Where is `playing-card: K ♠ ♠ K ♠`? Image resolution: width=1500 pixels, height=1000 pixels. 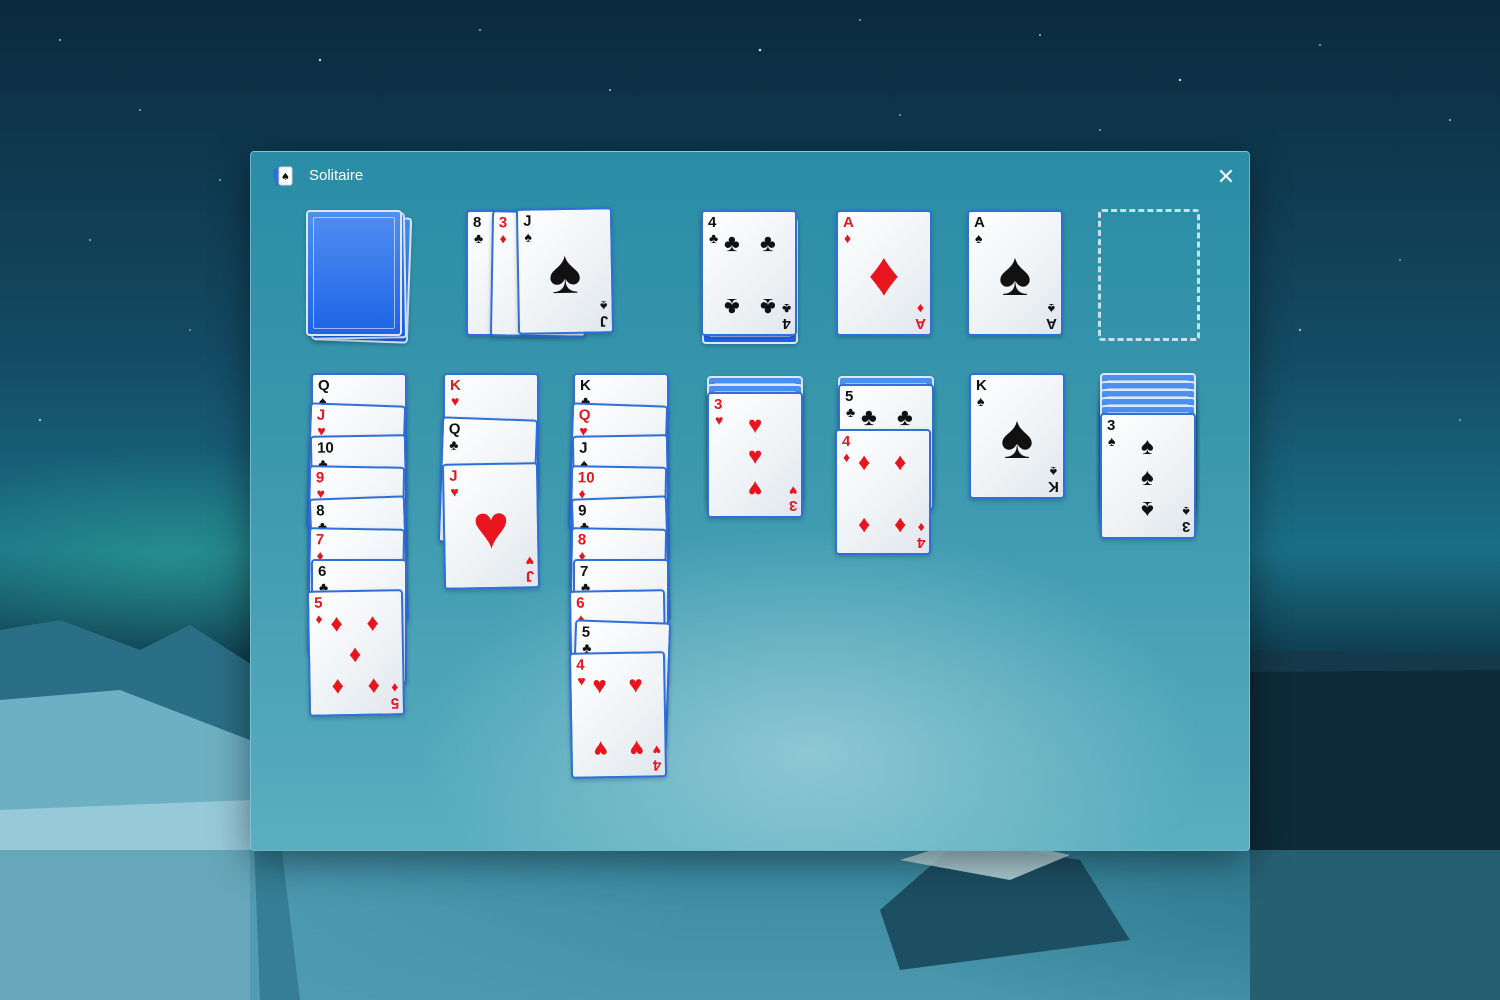
playing-card: K ♠ ♠ K ♠ is located at coordinates (1017, 436).